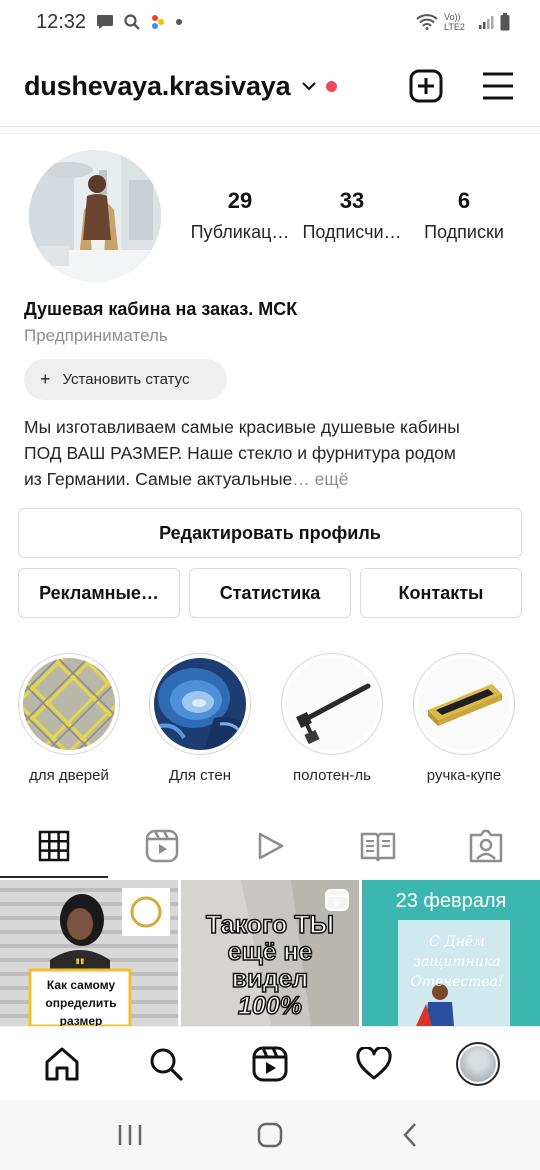 Image resolution: width=540 pixels, height=1170 pixels. I want to click on more-notifications-icon, so click(179, 22).